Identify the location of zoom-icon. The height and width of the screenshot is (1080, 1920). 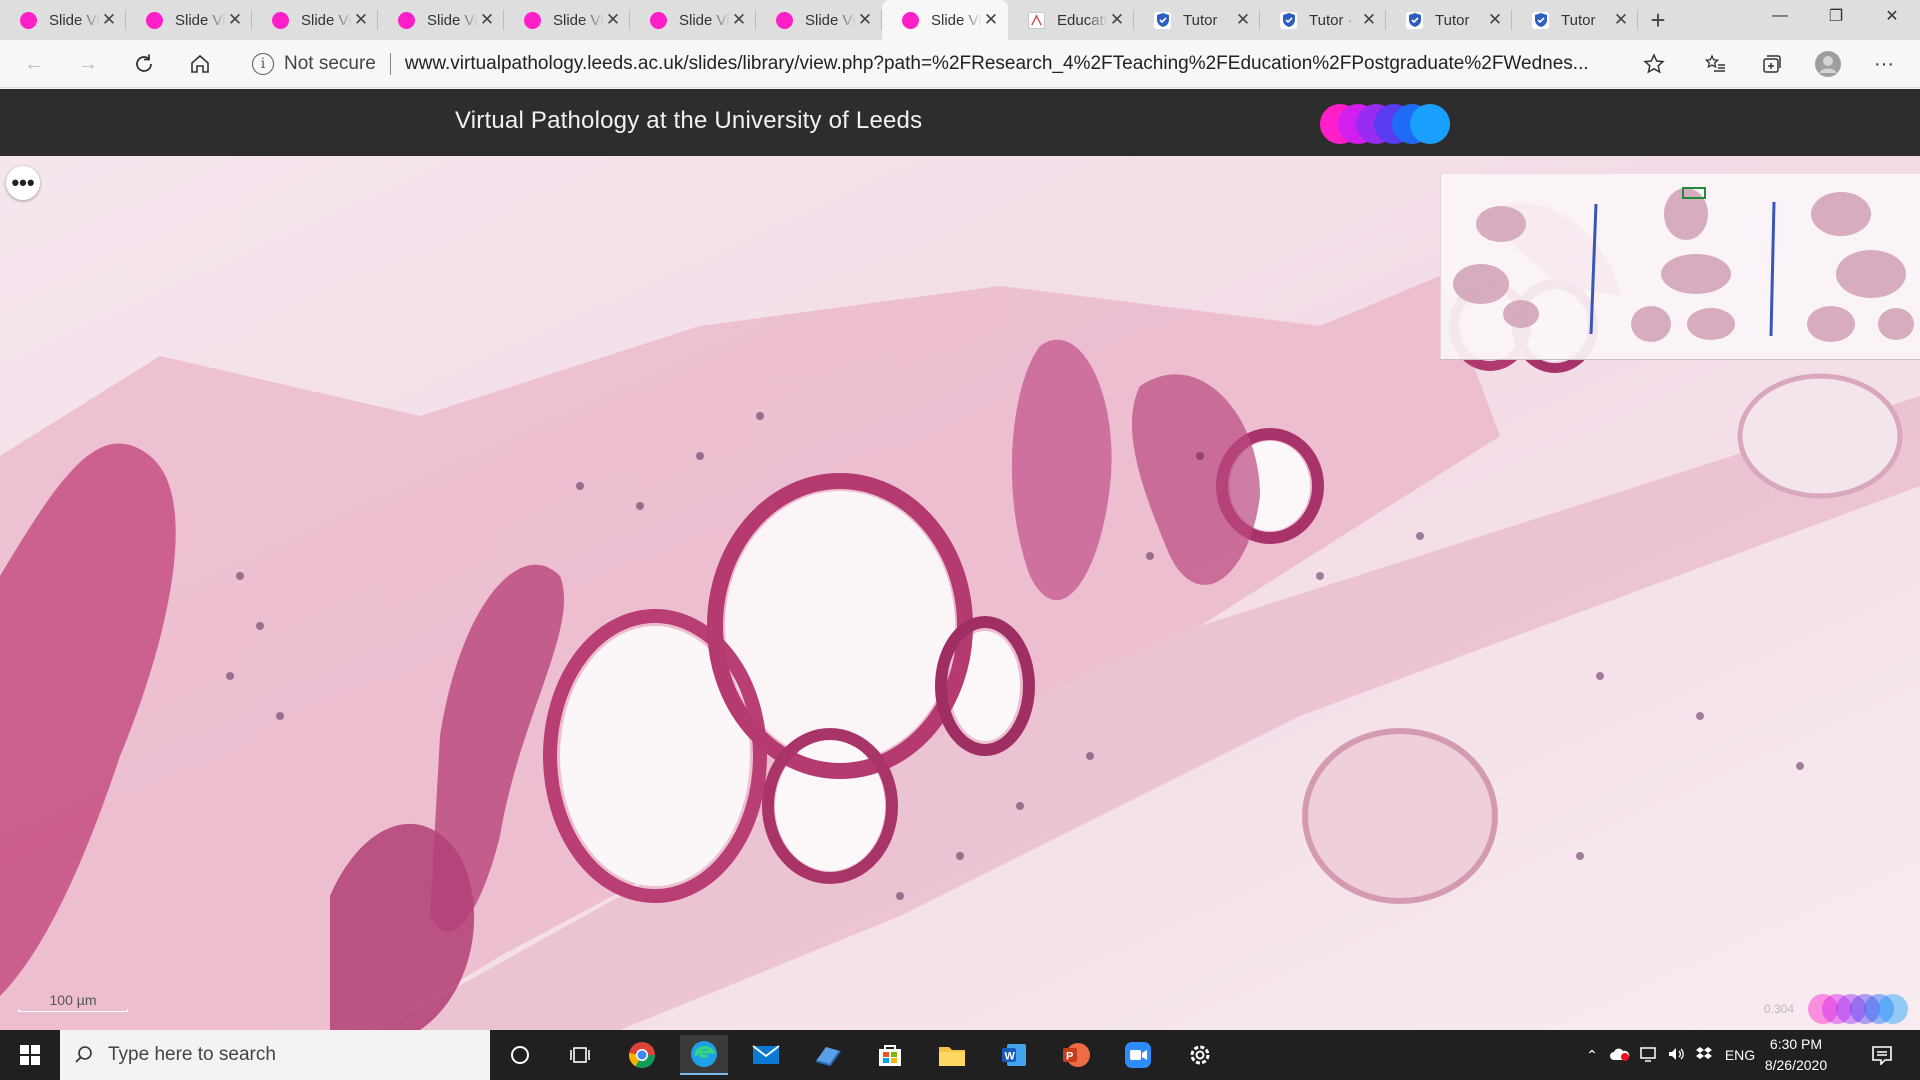
(1138, 1055).